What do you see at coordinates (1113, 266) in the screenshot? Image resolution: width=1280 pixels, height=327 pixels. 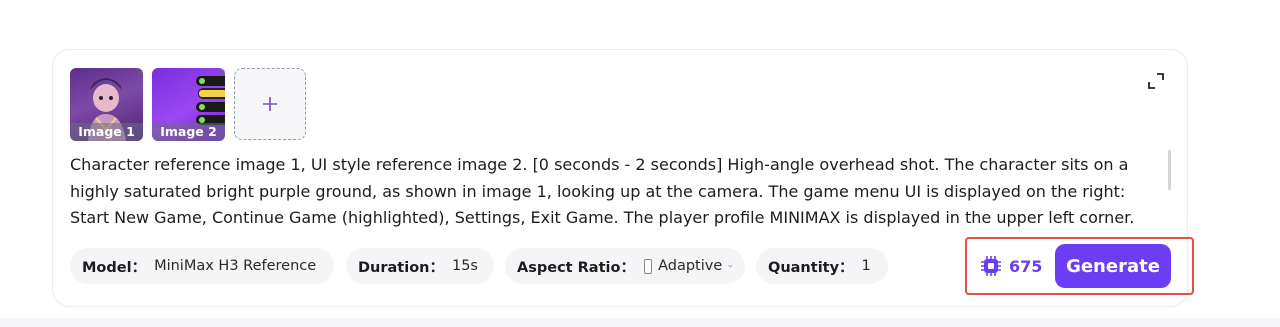 I see `generate-button: Generate` at bounding box center [1113, 266].